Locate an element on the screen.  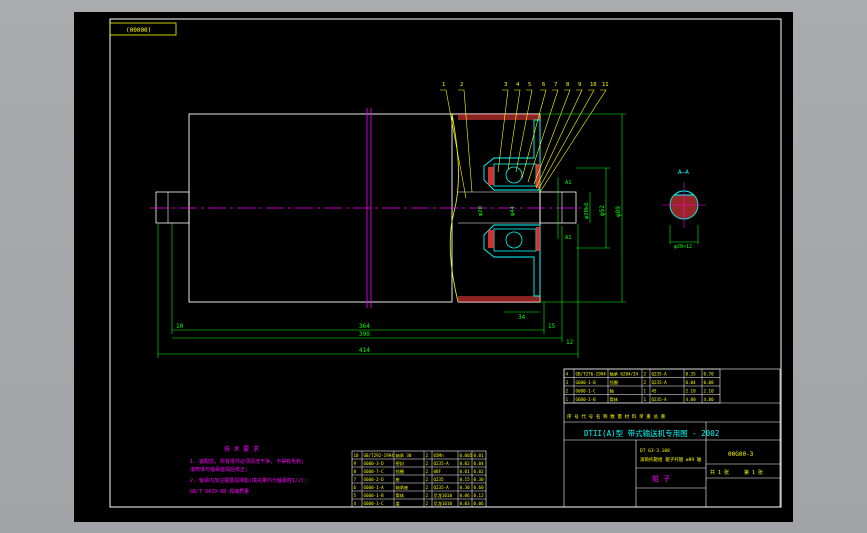
dim-phi89: φ89 is located at coordinates (618, 211).